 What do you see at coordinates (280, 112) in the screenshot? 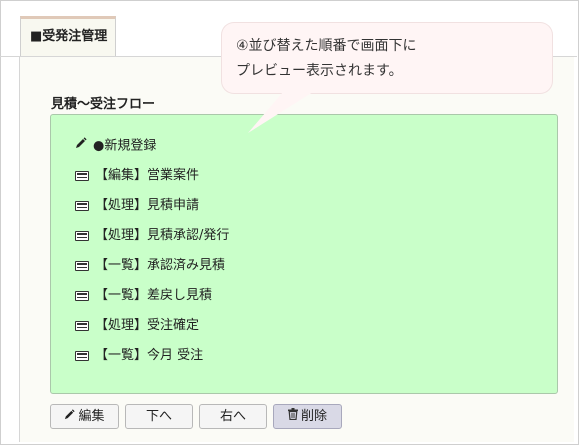
I see `callout-tail` at bounding box center [280, 112].